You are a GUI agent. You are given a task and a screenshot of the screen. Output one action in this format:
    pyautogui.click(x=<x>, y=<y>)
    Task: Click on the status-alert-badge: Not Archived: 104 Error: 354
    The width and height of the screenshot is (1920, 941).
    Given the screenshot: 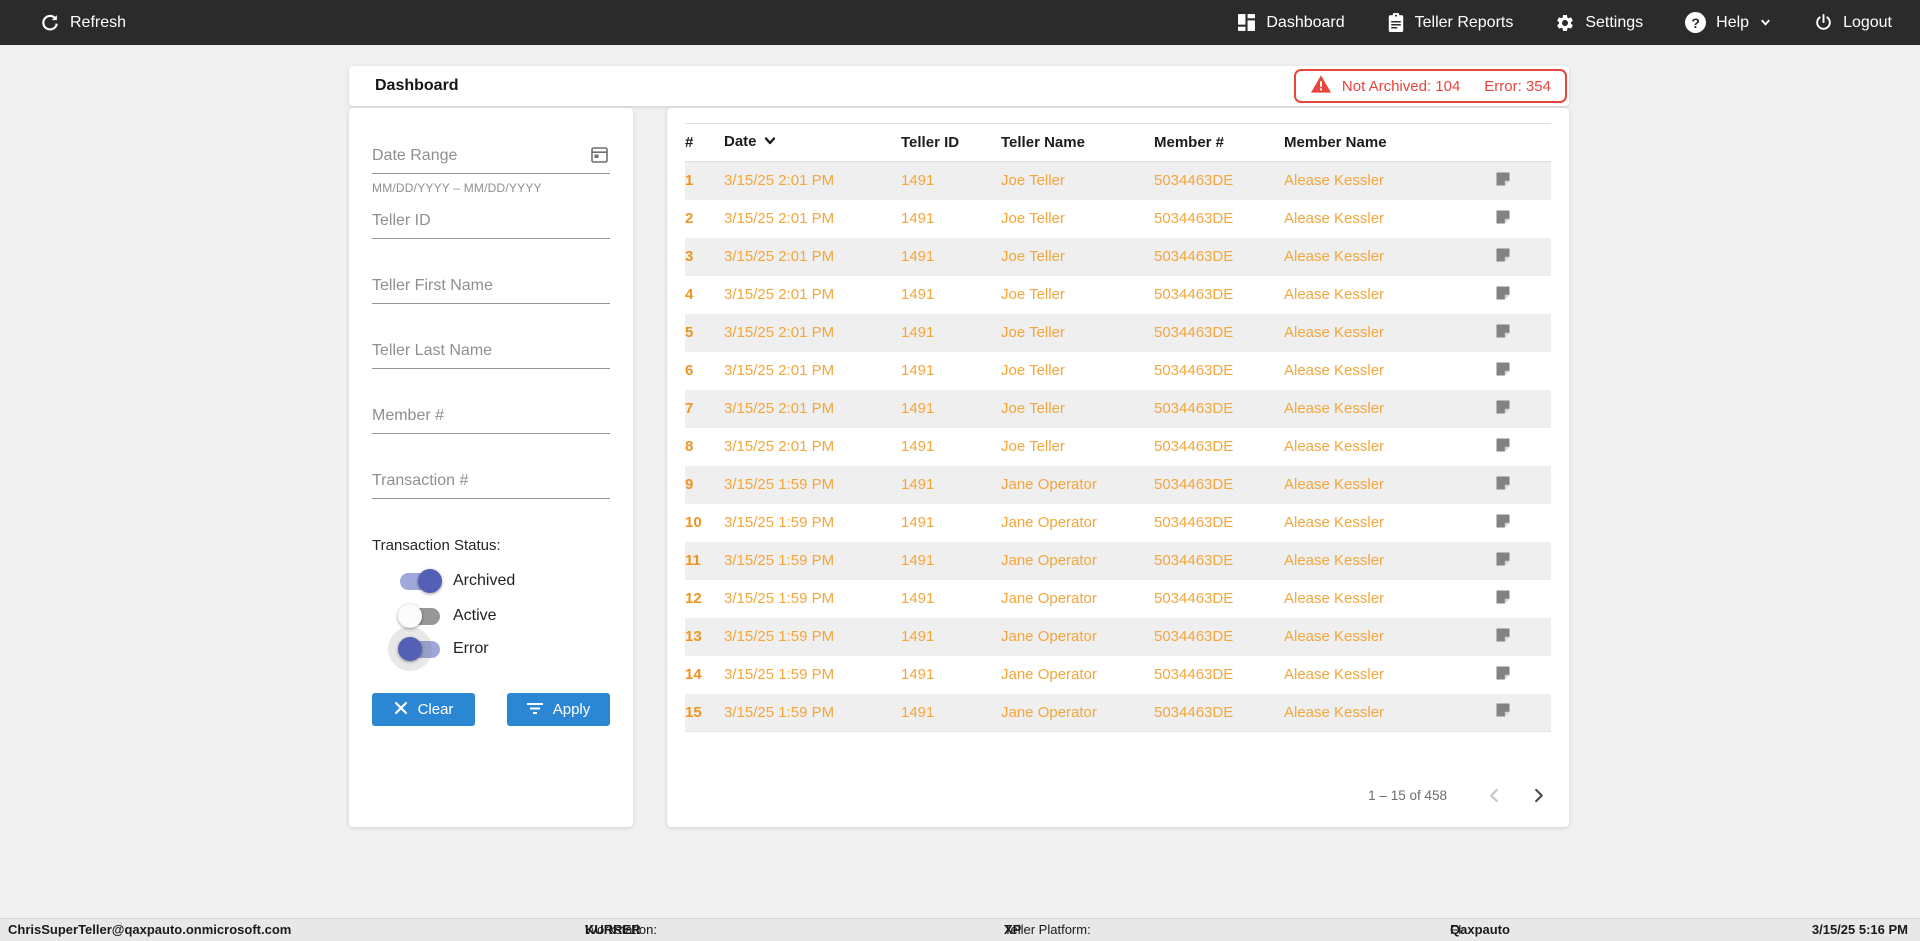 What is the action you would take?
    pyautogui.click(x=1430, y=86)
    